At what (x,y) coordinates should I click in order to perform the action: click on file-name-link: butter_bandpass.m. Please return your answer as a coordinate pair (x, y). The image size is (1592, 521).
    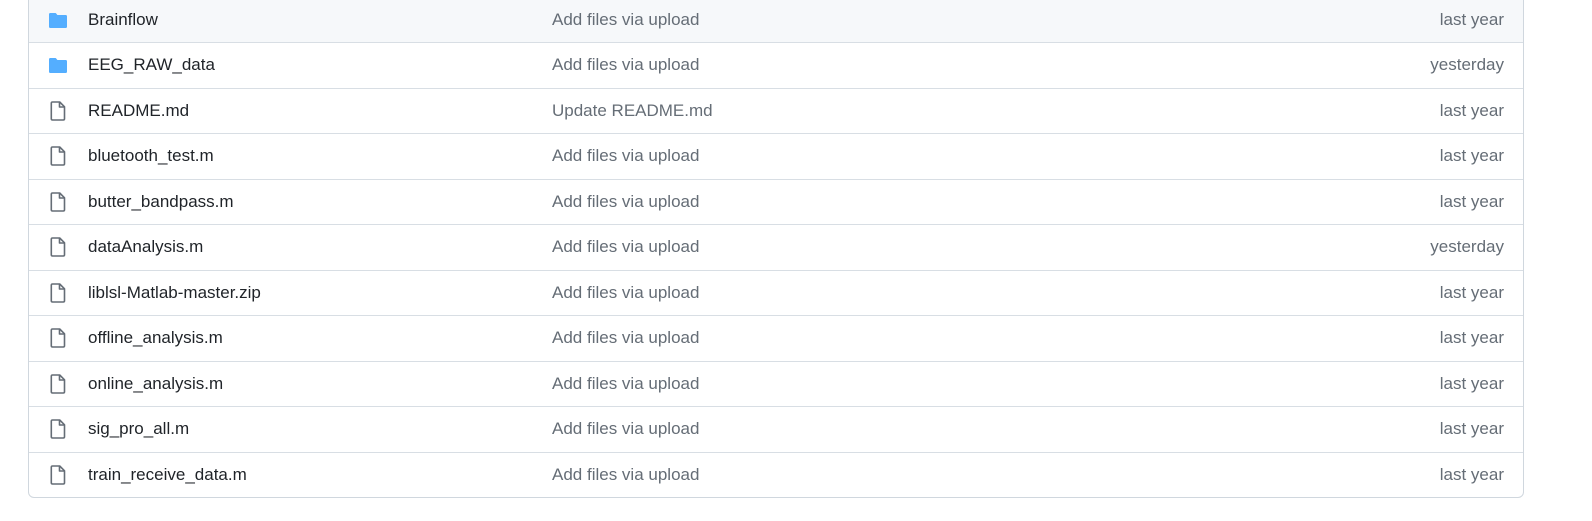
    Looking at the image, I should click on (161, 202).